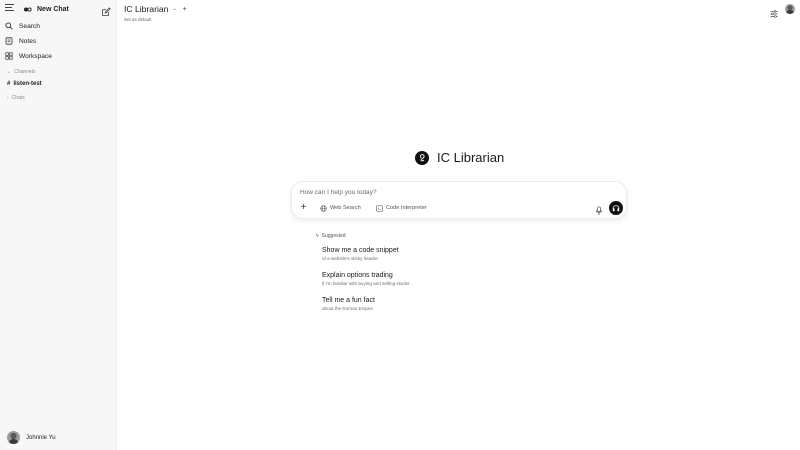 This screenshot has width=800, height=450. What do you see at coordinates (25, 72) in the screenshot?
I see `channels-label: Channels` at bounding box center [25, 72].